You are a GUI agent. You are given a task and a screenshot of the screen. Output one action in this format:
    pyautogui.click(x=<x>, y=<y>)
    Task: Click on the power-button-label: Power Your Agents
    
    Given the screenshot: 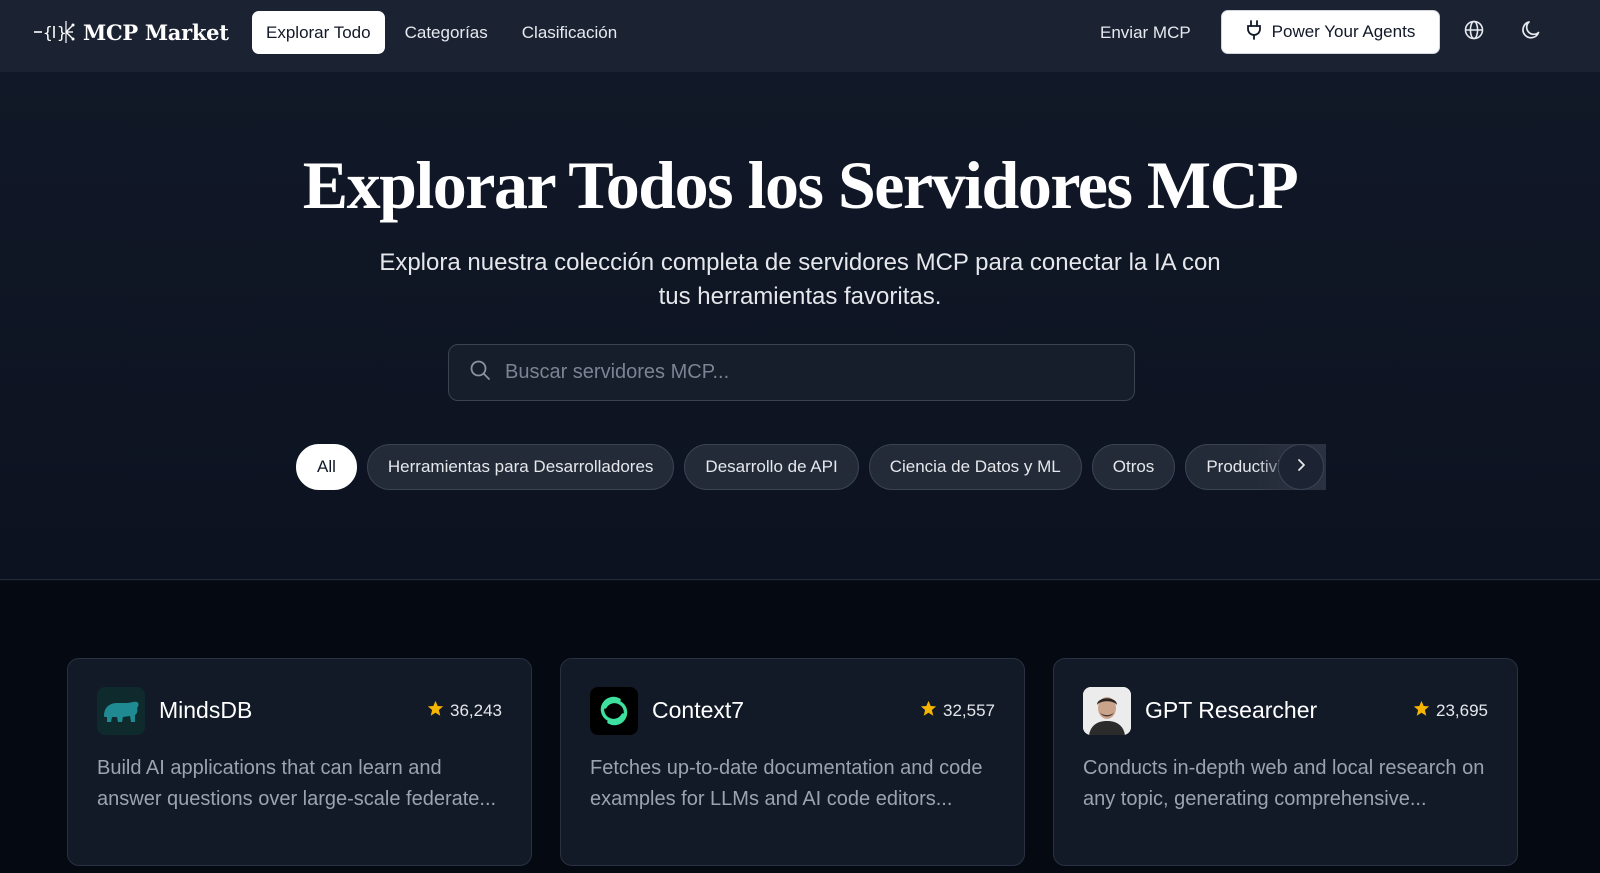 What is the action you would take?
    pyautogui.click(x=1343, y=31)
    